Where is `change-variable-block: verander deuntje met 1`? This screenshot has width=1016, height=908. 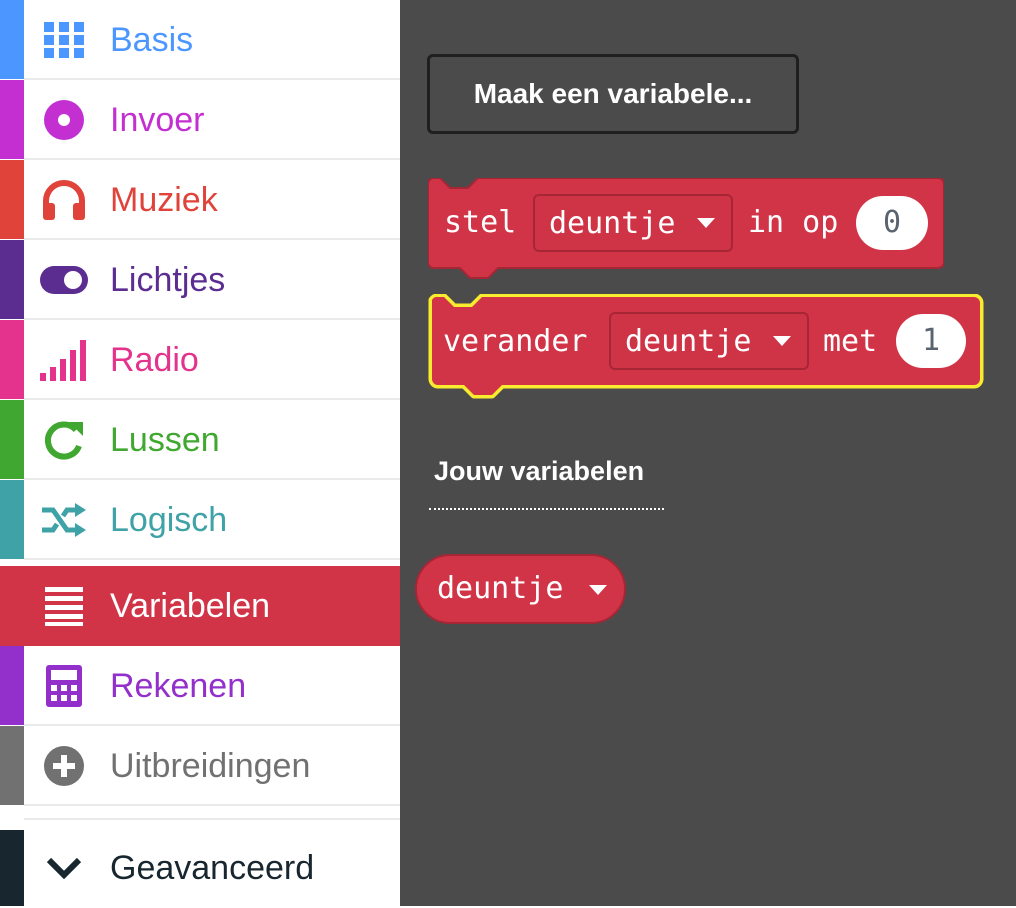
change-variable-block: verander deuntje met 1 is located at coordinates (706, 350).